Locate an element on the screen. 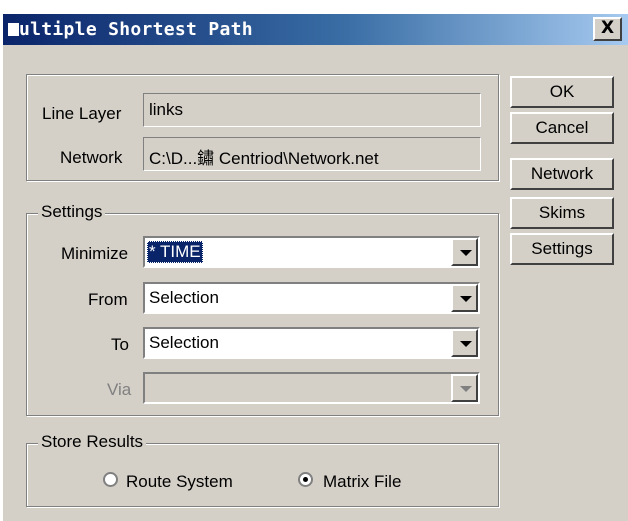  from-dropdown-button is located at coordinates (464, 298).